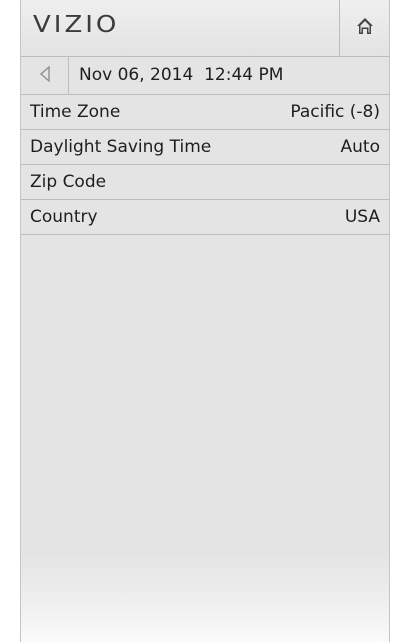 The height and width of the screenshot is (642, 400). I want to click on back-arrow-icon, so click(45, 76).